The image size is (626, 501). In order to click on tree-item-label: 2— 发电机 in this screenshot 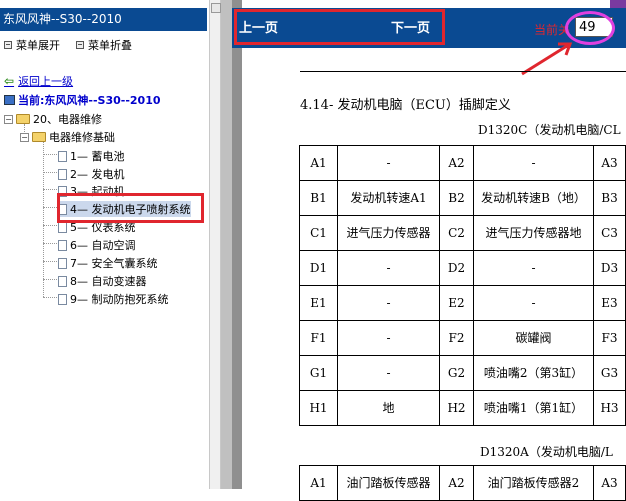, I will do `click(97, 174)`.